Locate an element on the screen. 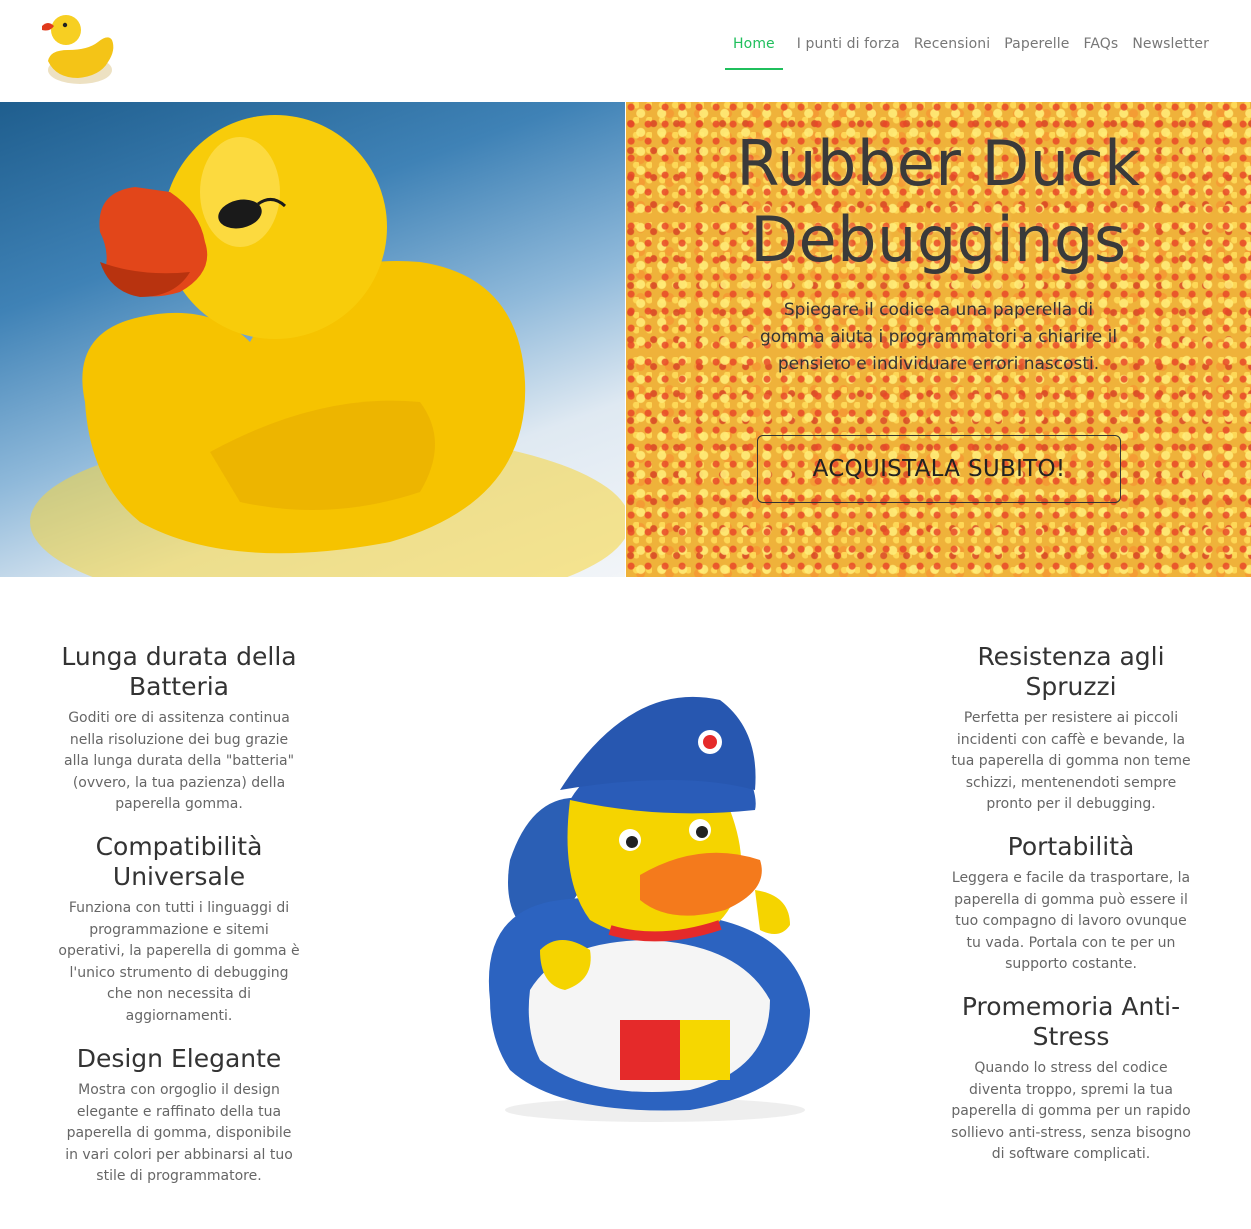 The width and height of the screenshot is (1251, 1229). nav-recensioni: Recensioni is located at coordinates (952, 53).